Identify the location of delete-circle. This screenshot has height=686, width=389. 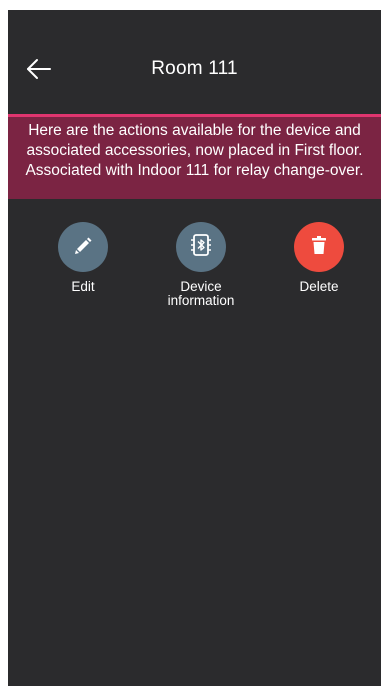
(319, 247).